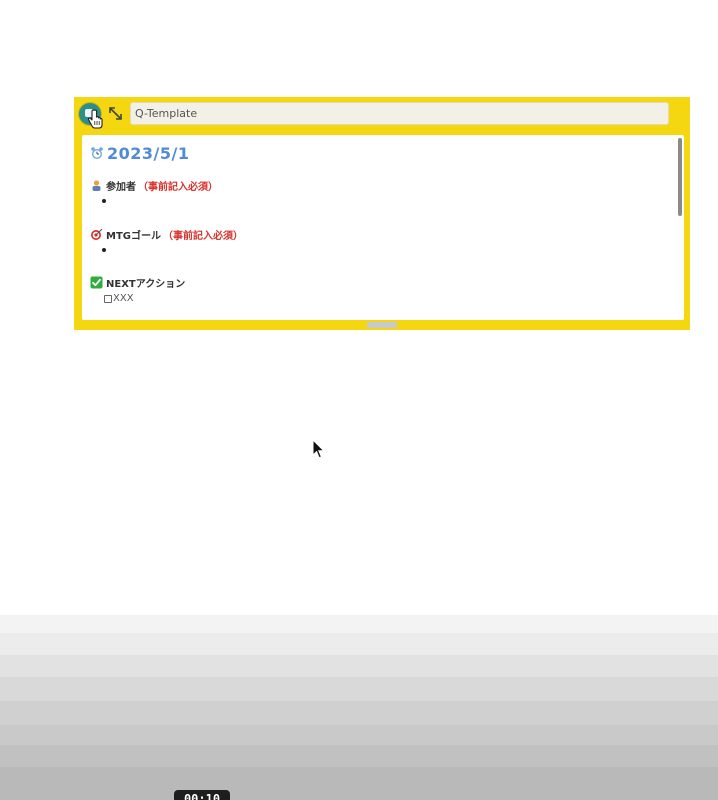 The image size is (718, 800). Describe the element at coordinates (133, 236) in the screenshot. I see `mtg-goal-label: MTGゴール` at that location.